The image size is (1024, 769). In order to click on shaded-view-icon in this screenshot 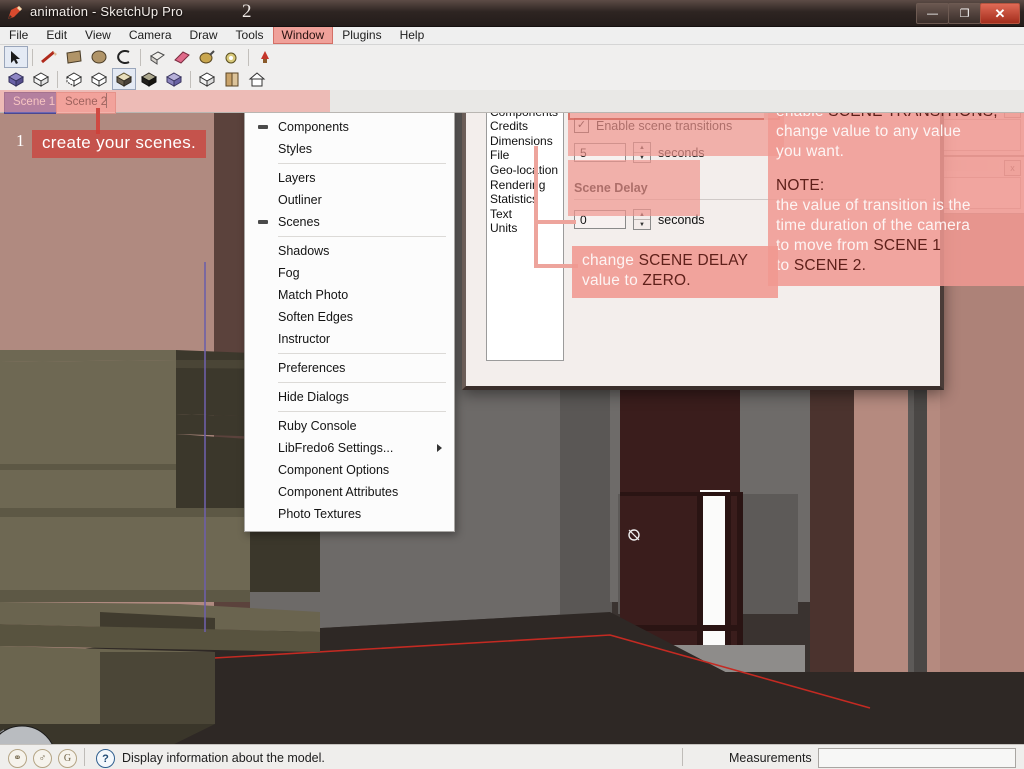, I will do `click(124, 79)`.